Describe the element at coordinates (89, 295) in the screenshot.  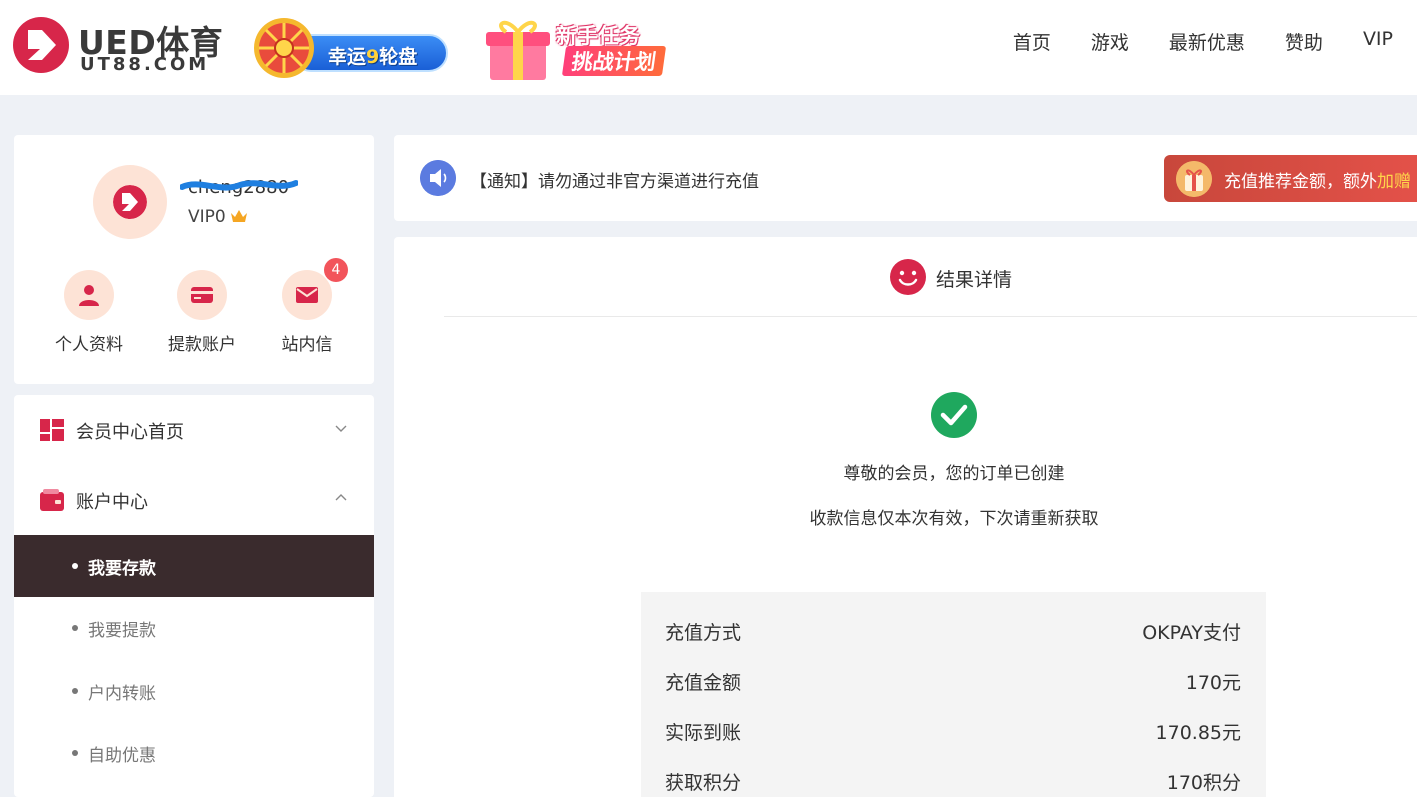
I see `user-icon` at that location.